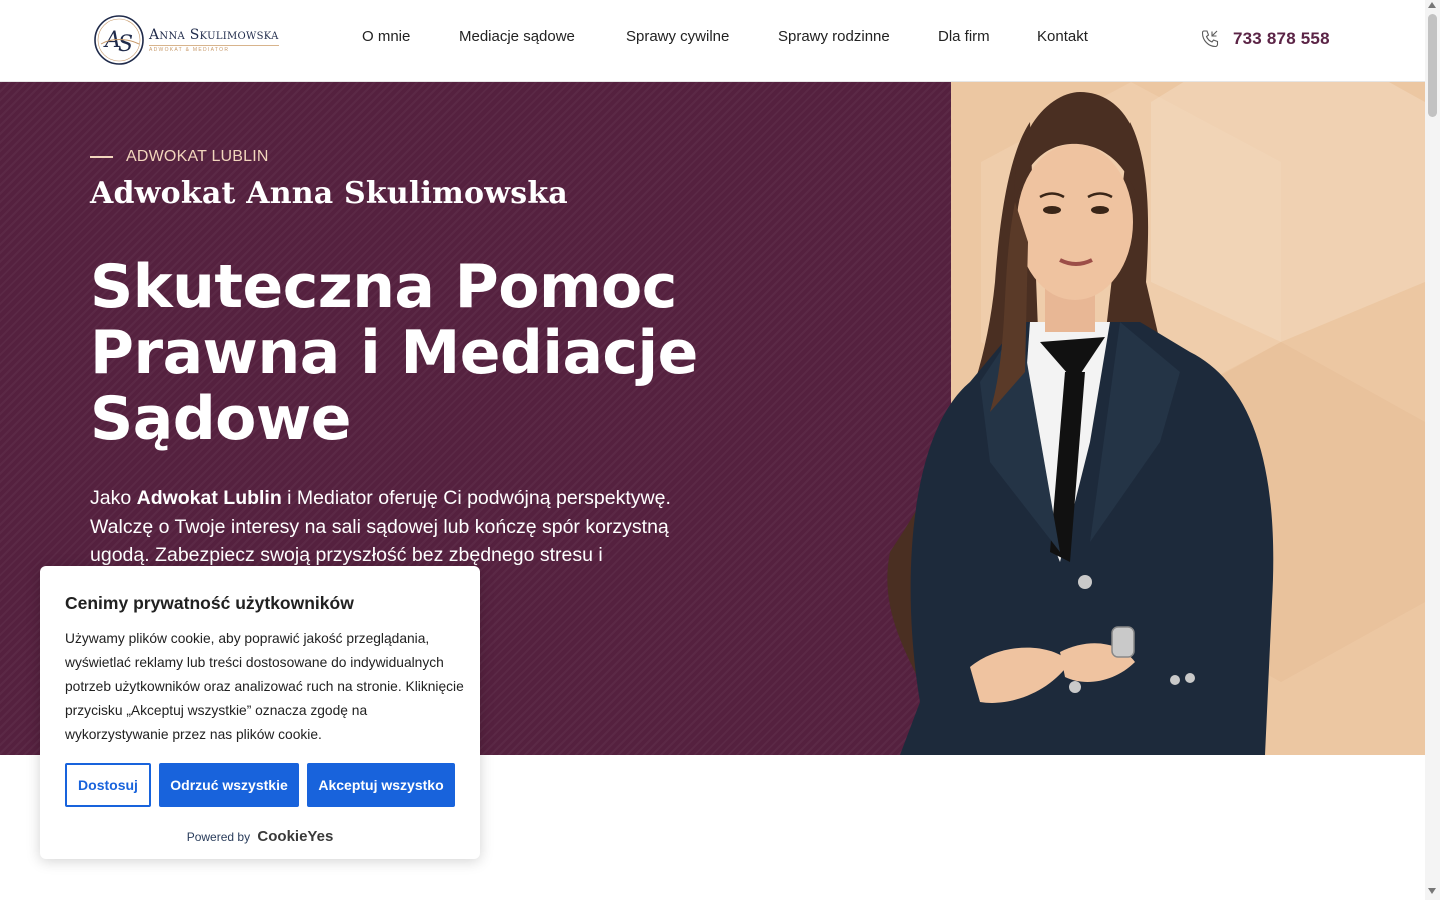 The width and height of the screenshot is (1440, 900). I want to click on cookie-title: Cenimy prywatność użytkowników, so click(209, 603).